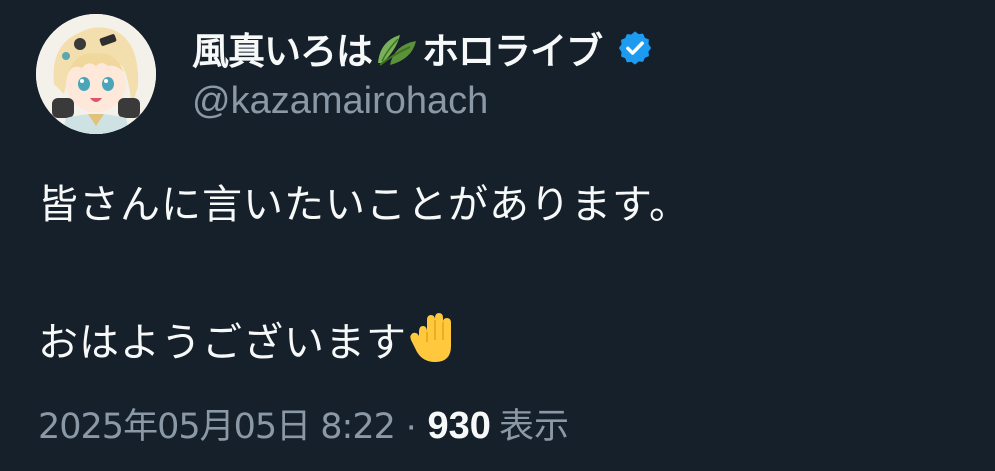 This screenshot has width=995, height=471. Describe the element at coordinates (533, 427) in the screenshot. I see `views-label: 表示` at that location.